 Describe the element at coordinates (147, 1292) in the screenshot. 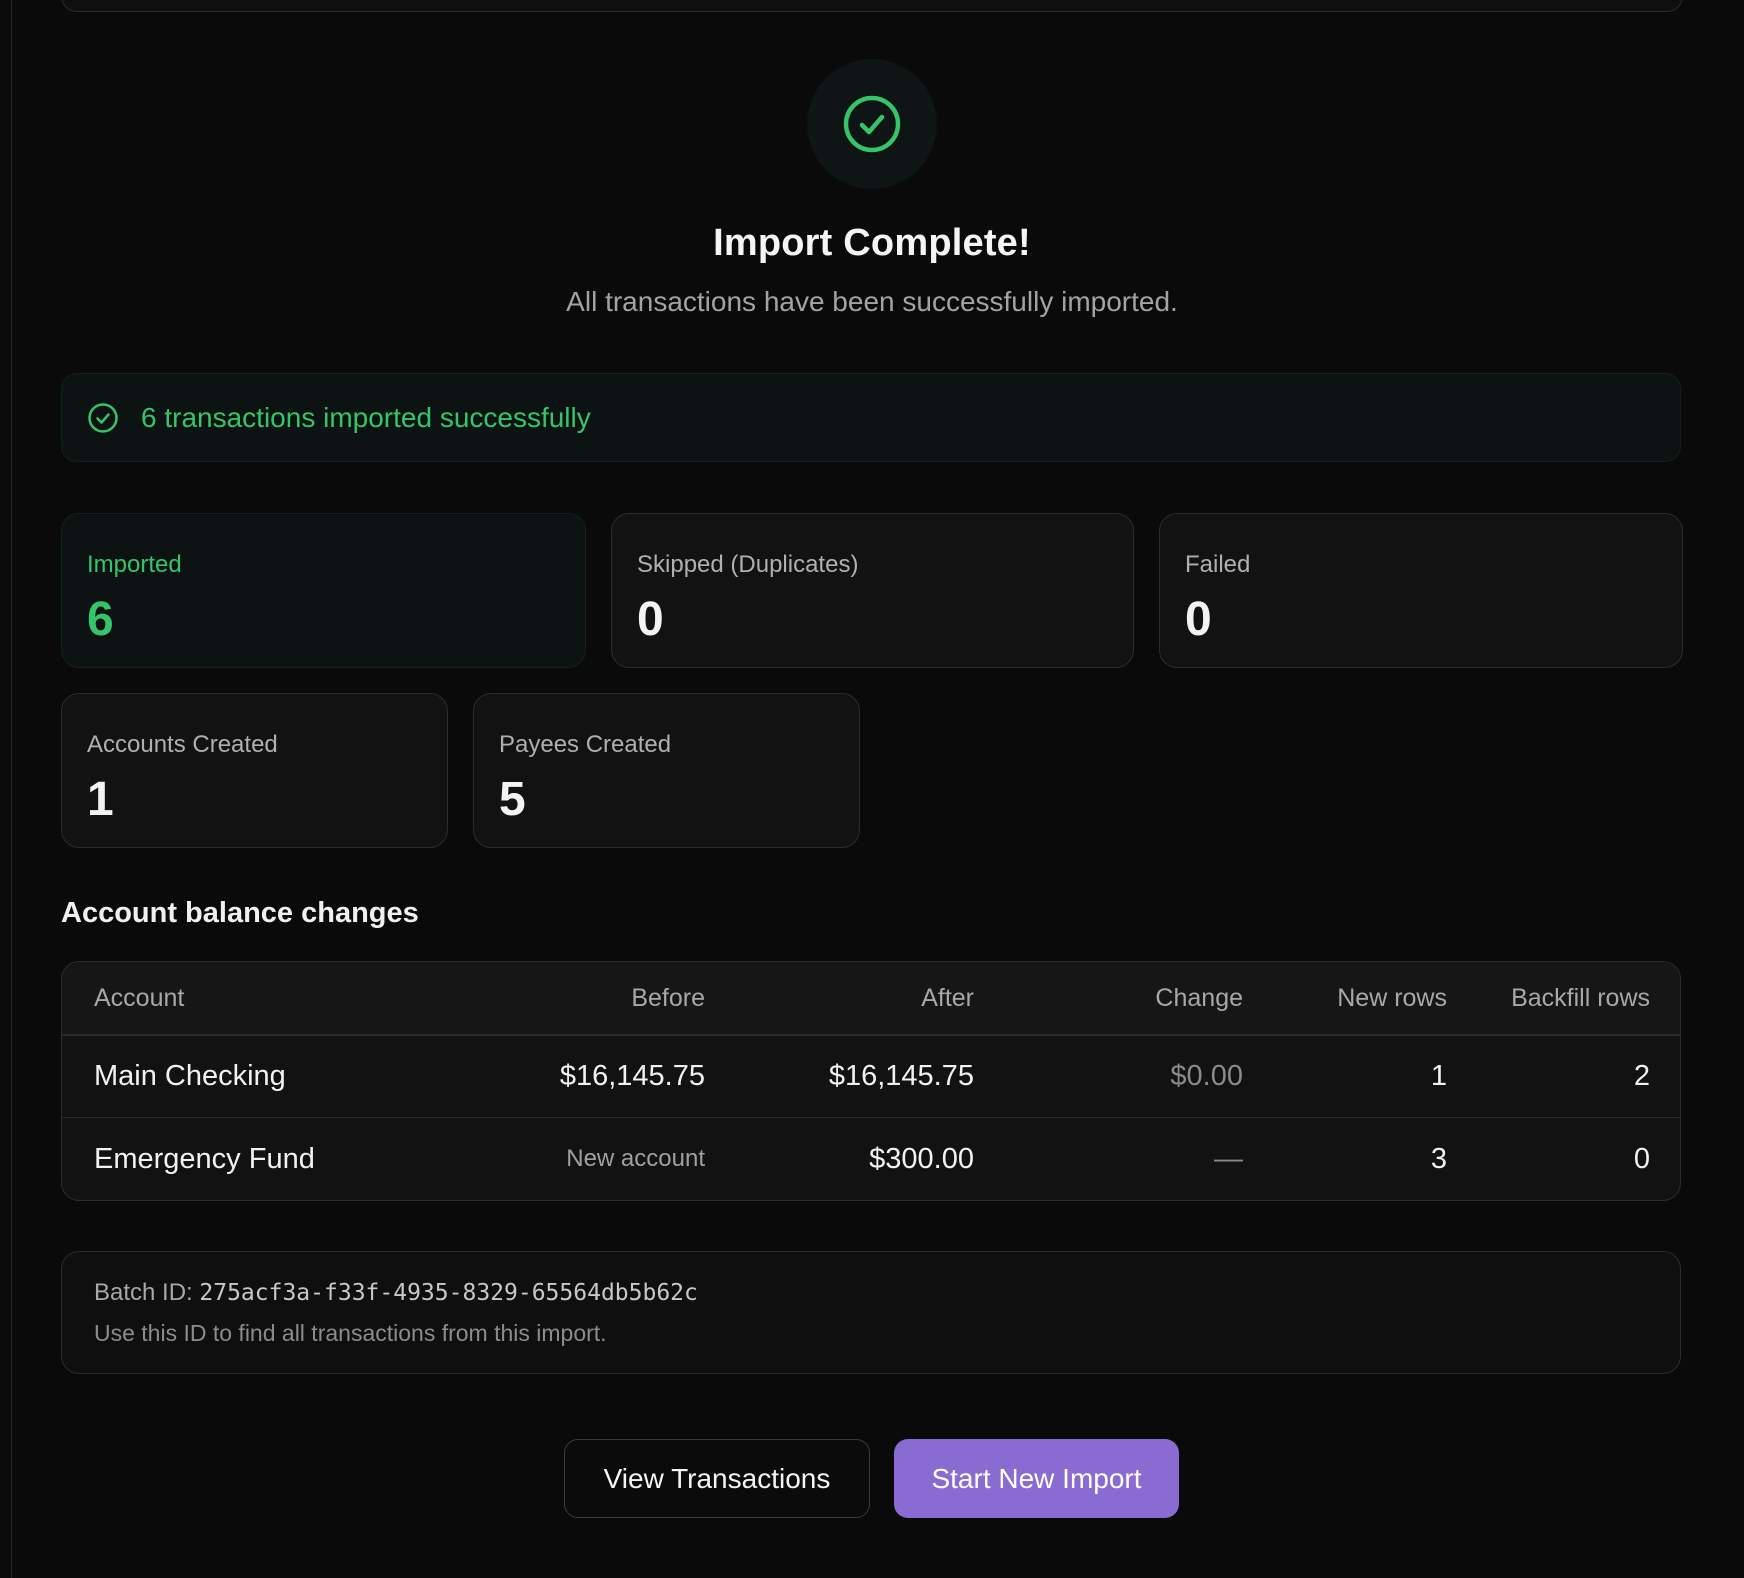

I see `batch-id-label: Batch ID:` at that location.